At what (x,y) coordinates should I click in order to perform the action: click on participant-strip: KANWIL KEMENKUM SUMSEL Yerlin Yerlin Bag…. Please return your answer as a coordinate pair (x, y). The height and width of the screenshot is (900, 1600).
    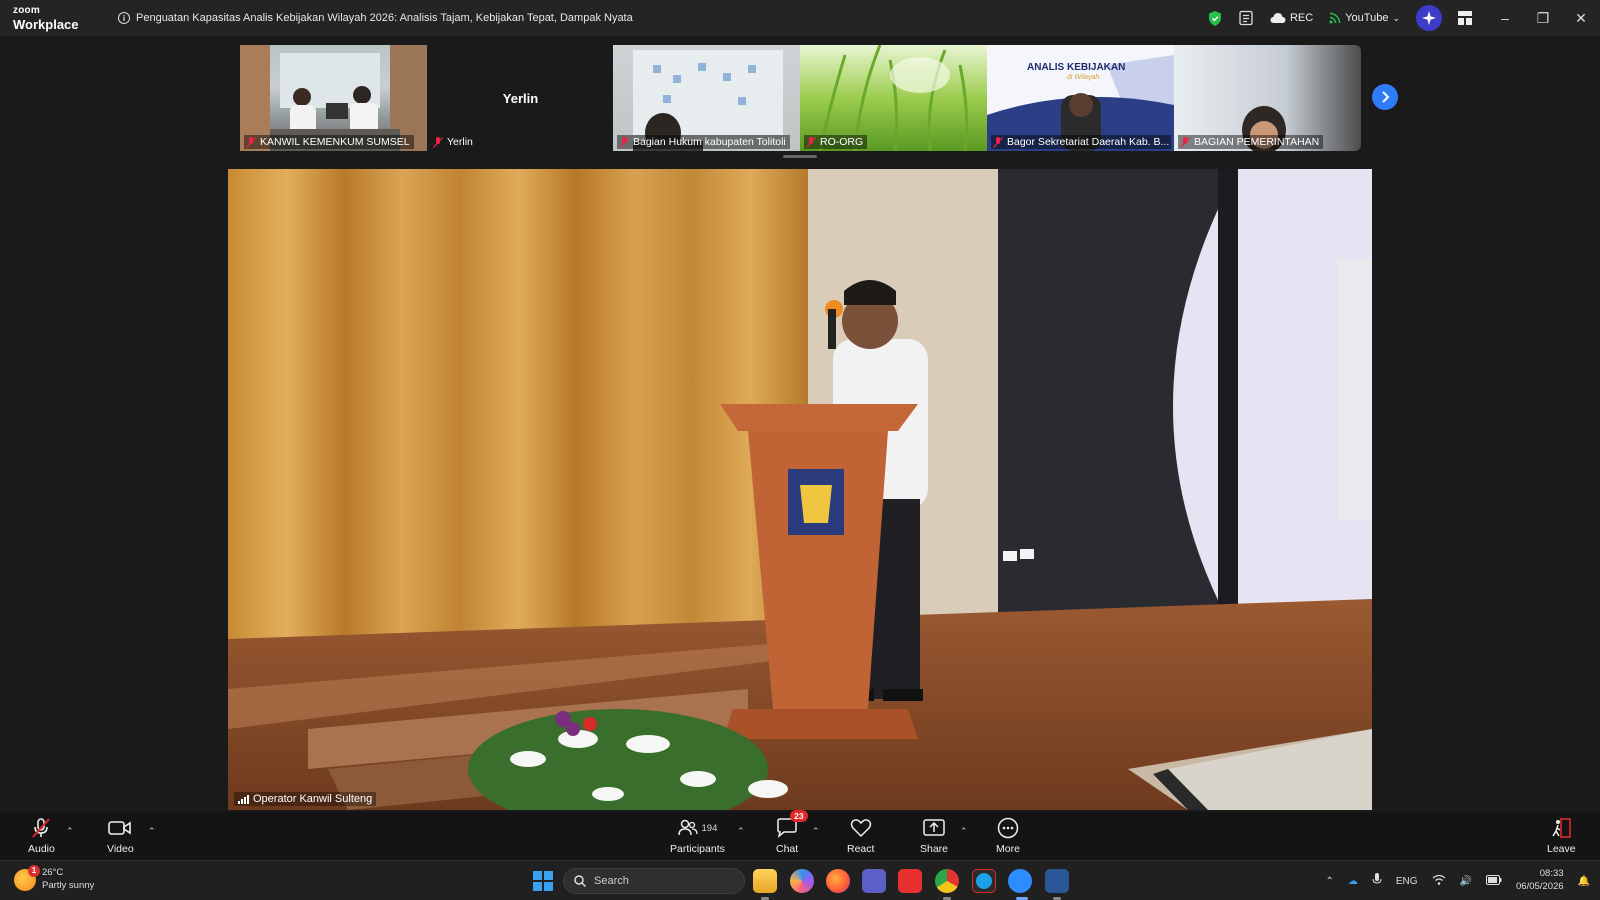
    Looking at the image, I should click on (800, 100).